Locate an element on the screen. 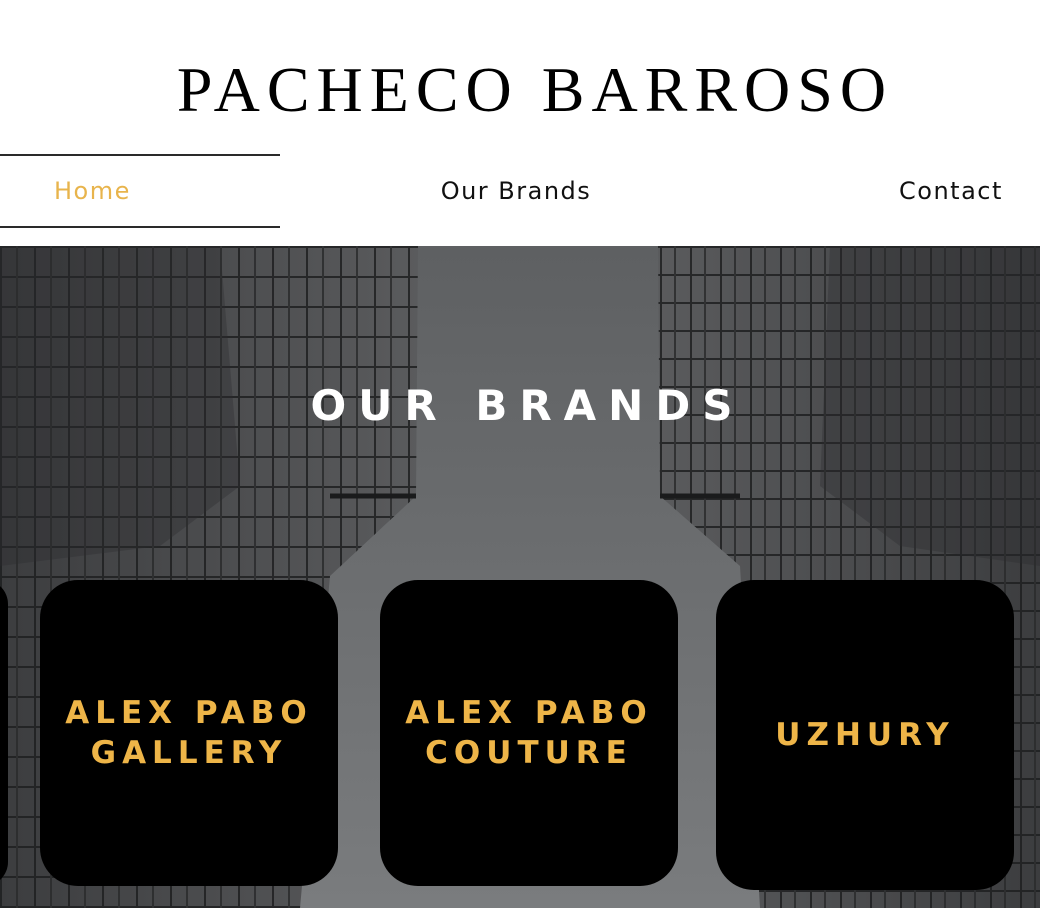 This screenshot has width=1040, height=908. brand-card-label: ALEX PABO GALLERY is located at coordinates (189, 733).